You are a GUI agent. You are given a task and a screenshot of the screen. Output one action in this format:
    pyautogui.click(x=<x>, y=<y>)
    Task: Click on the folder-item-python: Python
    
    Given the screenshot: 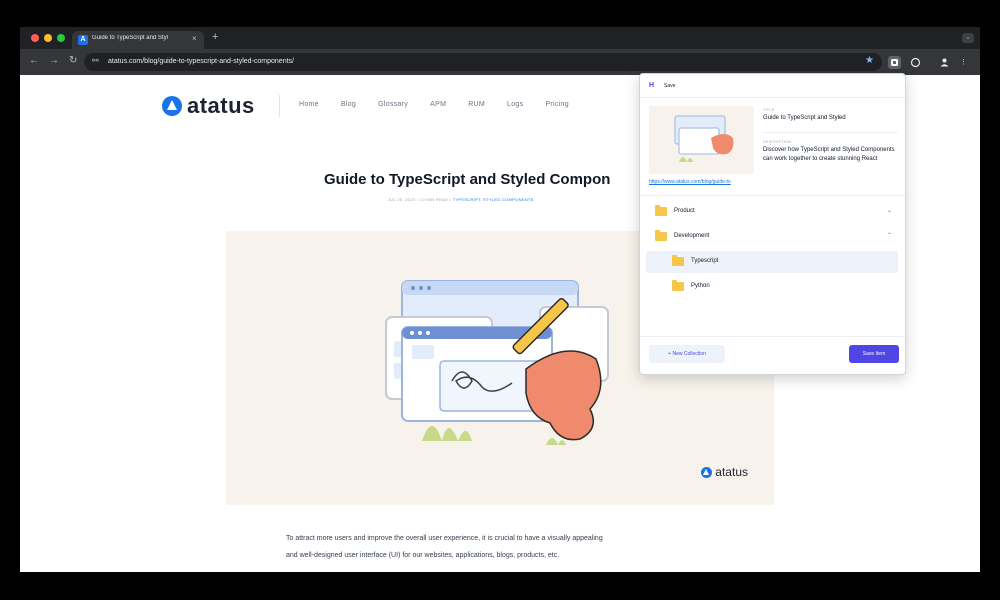 What is the action you would take?
    pyautogui.click(x=772, y=287)
    